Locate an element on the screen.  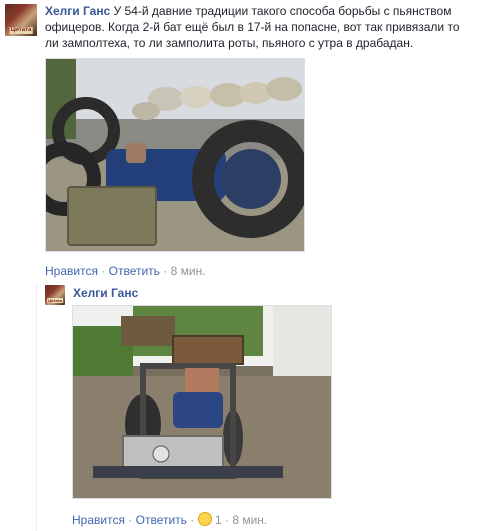
avatar: Цитата is located at coordinates (21, 20).